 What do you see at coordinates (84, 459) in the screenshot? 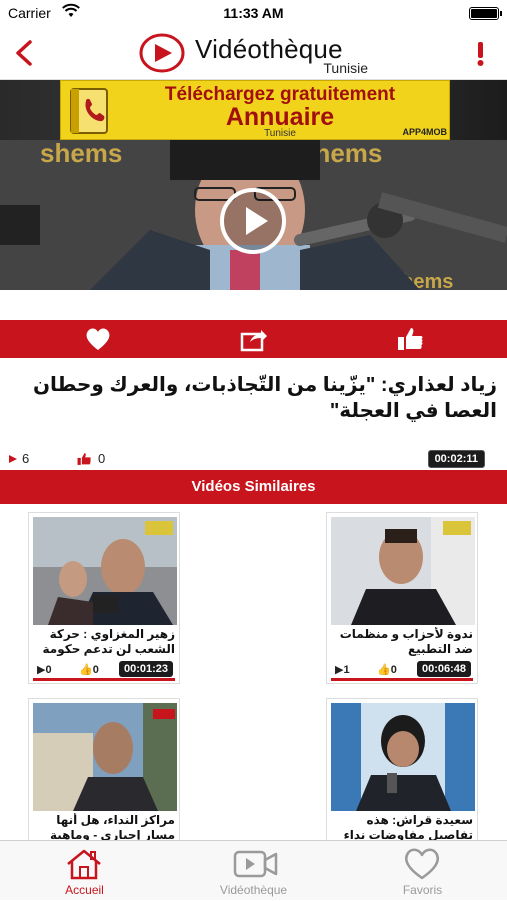
I see `likes-icon` at bounding box center [84, 459].